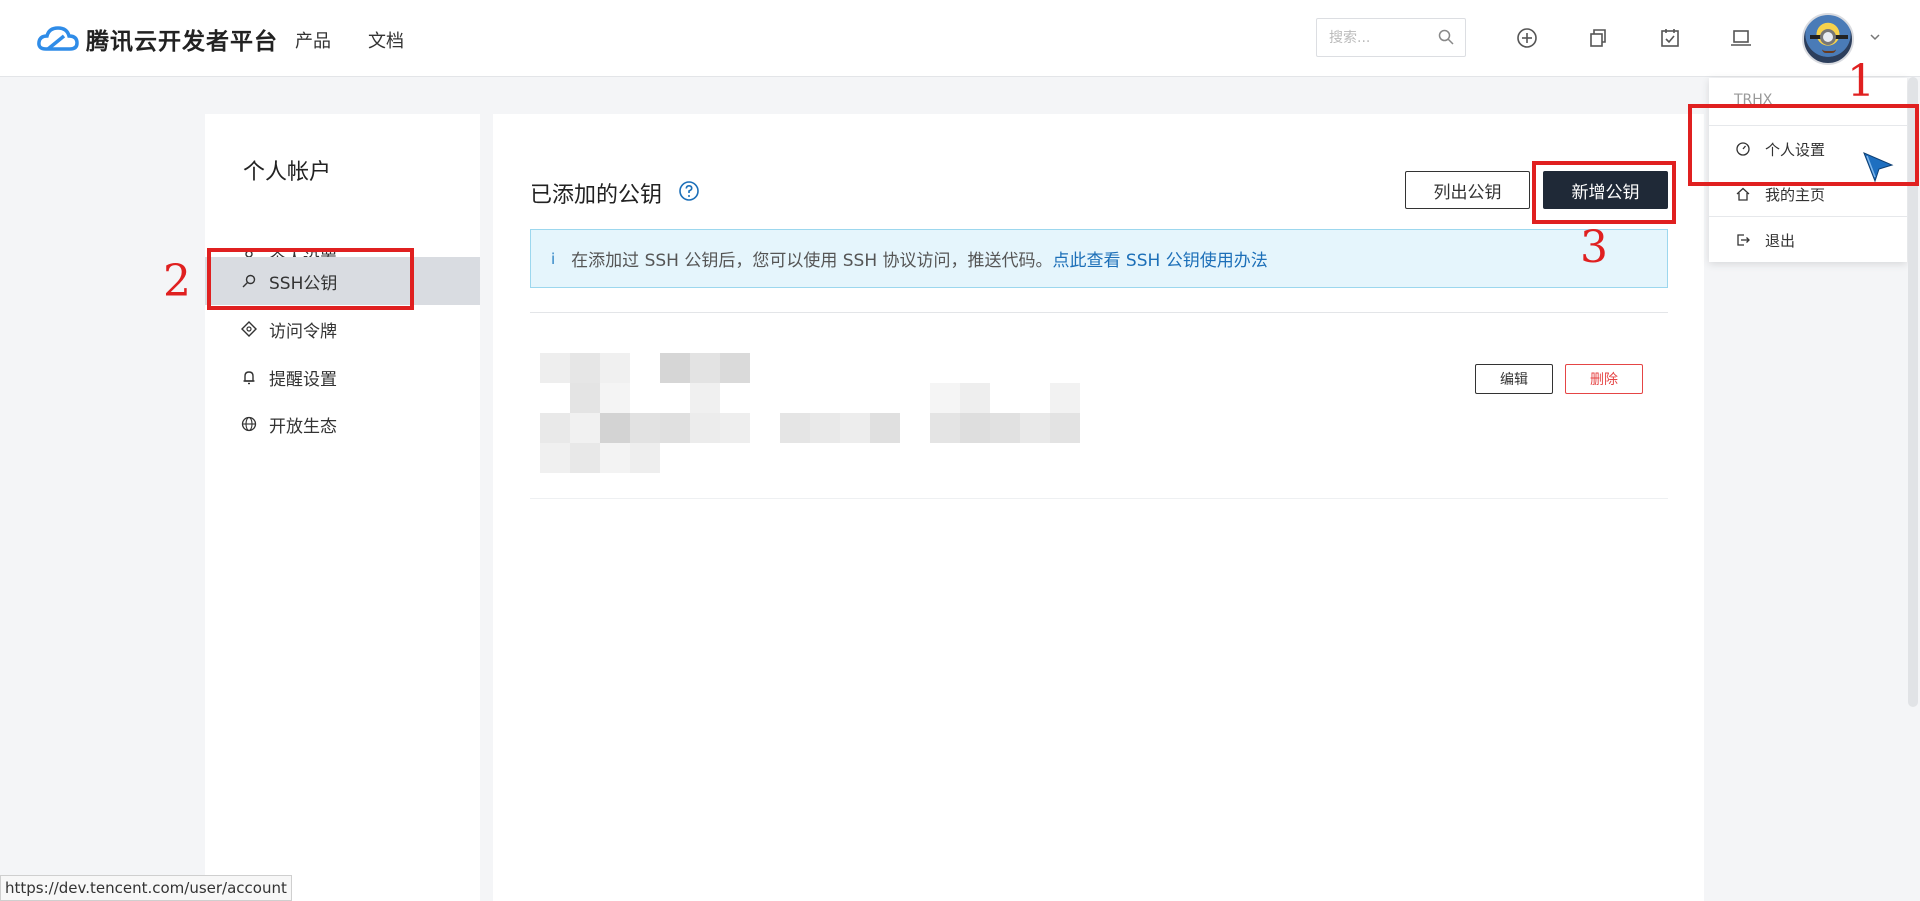  What do you see at coordinates (1467, 190) in the screenshot?
I see `list-keys-button: 列出公钥` at bounding box center [1467, 190].